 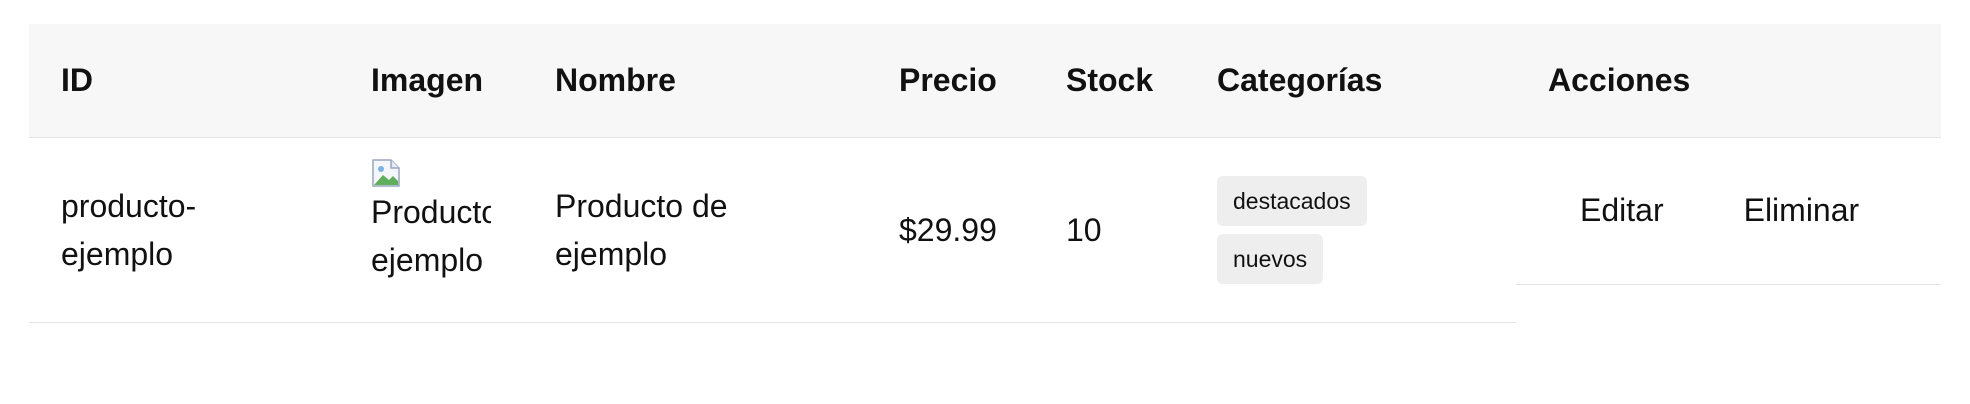 What do you see at coordinates (1109, 230) in the screenshot?
I see `cell-stock: 10` at bounding box center [1109, 230].